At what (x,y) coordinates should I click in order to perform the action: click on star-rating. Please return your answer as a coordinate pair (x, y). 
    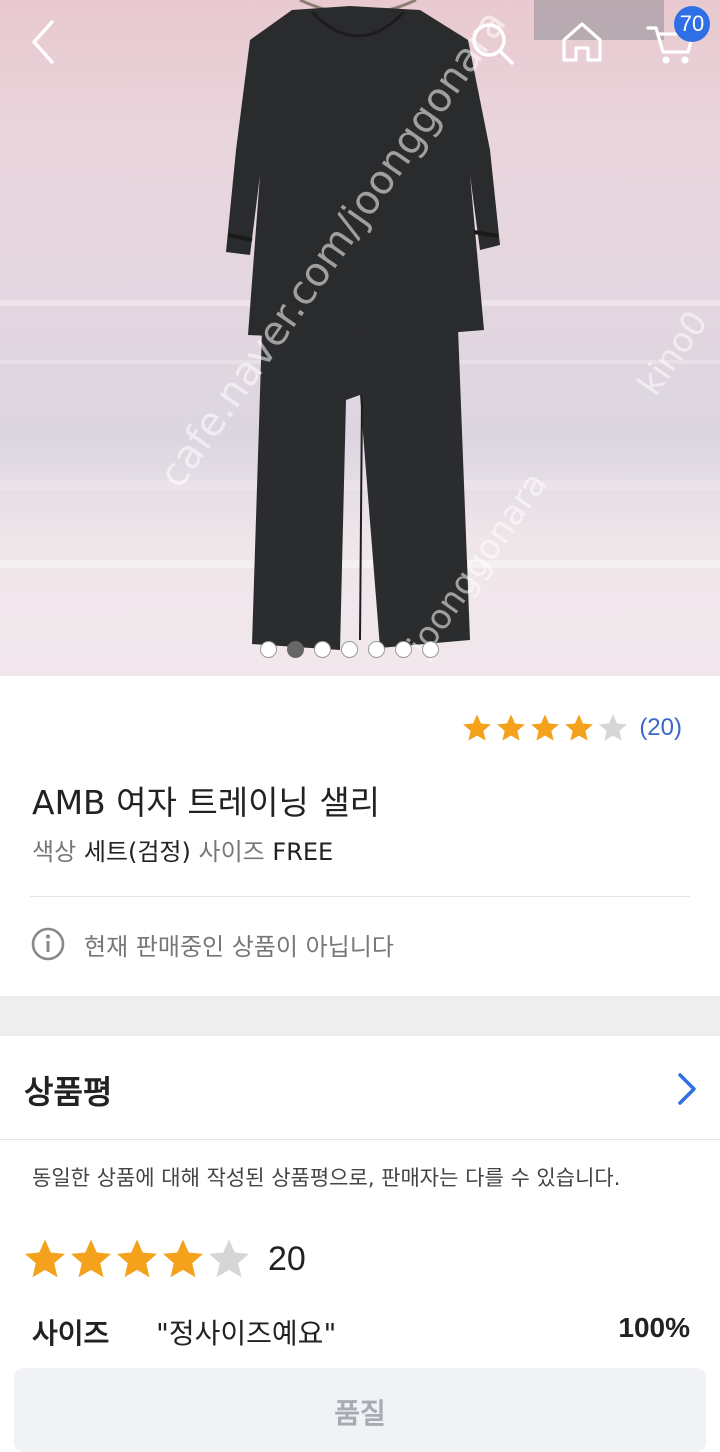
    Looking at the image, I should click on (546, 728).